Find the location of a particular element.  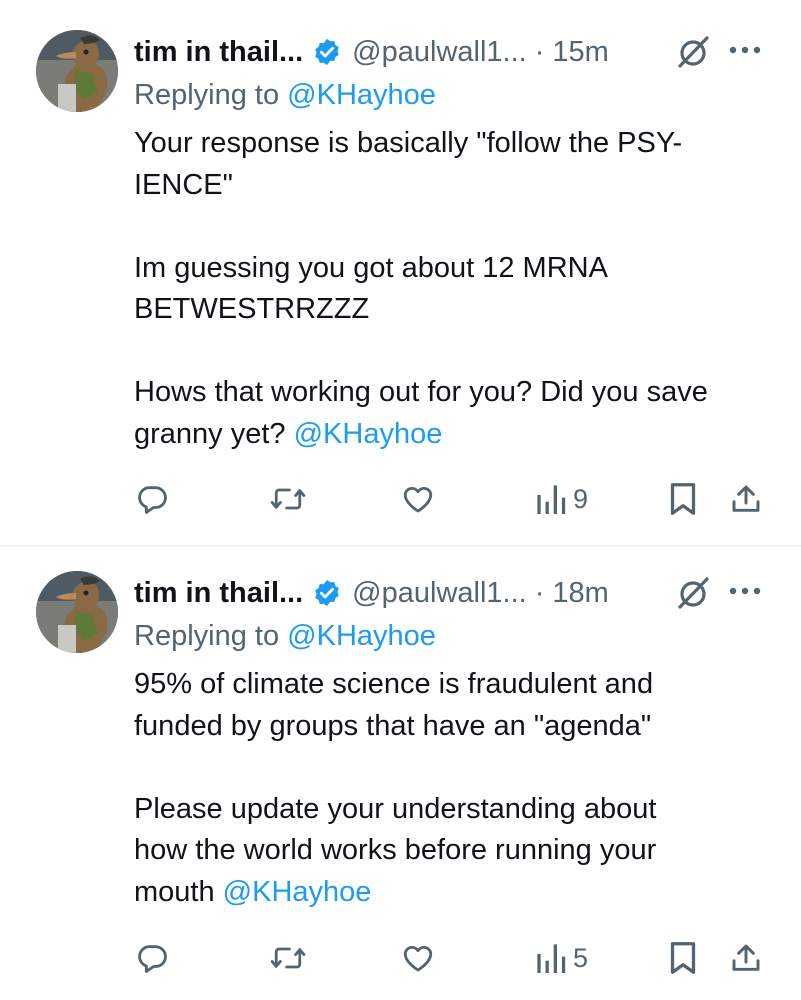

tweet-text-span: mouth is located at coordinates (178, 891).